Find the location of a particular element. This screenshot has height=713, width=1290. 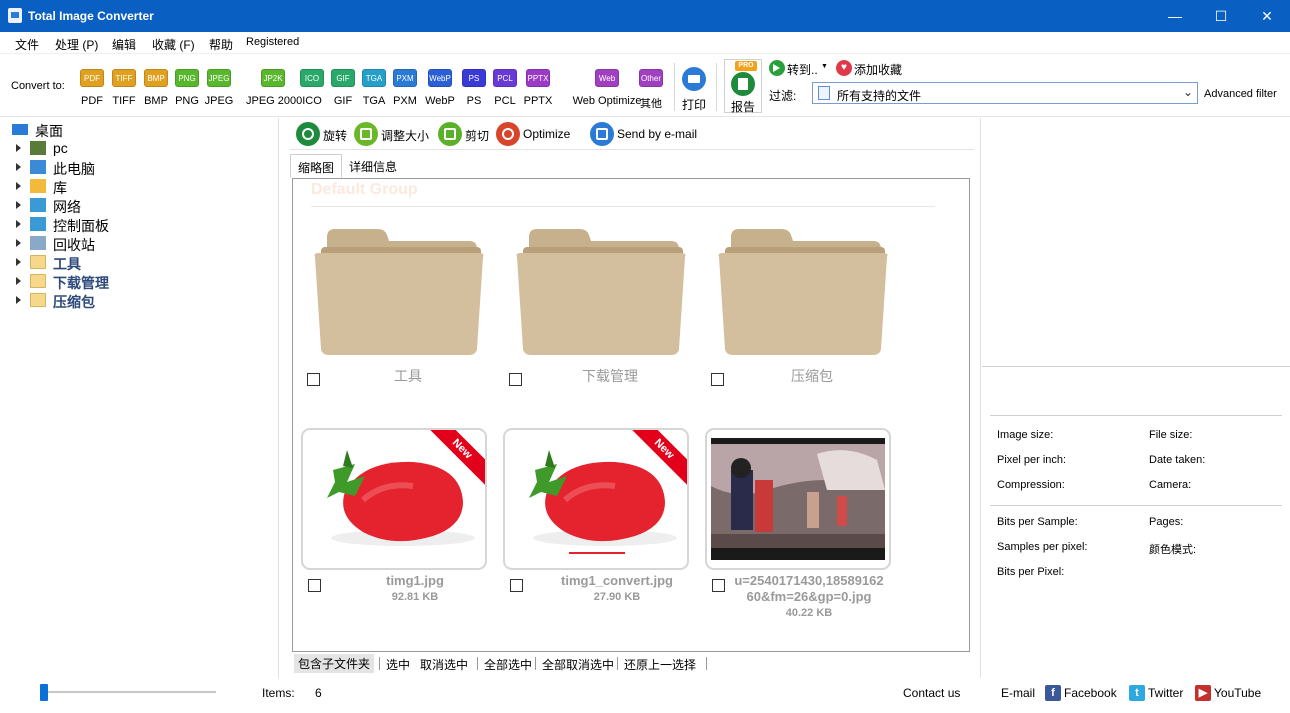

convert-pptx-button: PPTX PPTX is located at coordinates (538, 88).